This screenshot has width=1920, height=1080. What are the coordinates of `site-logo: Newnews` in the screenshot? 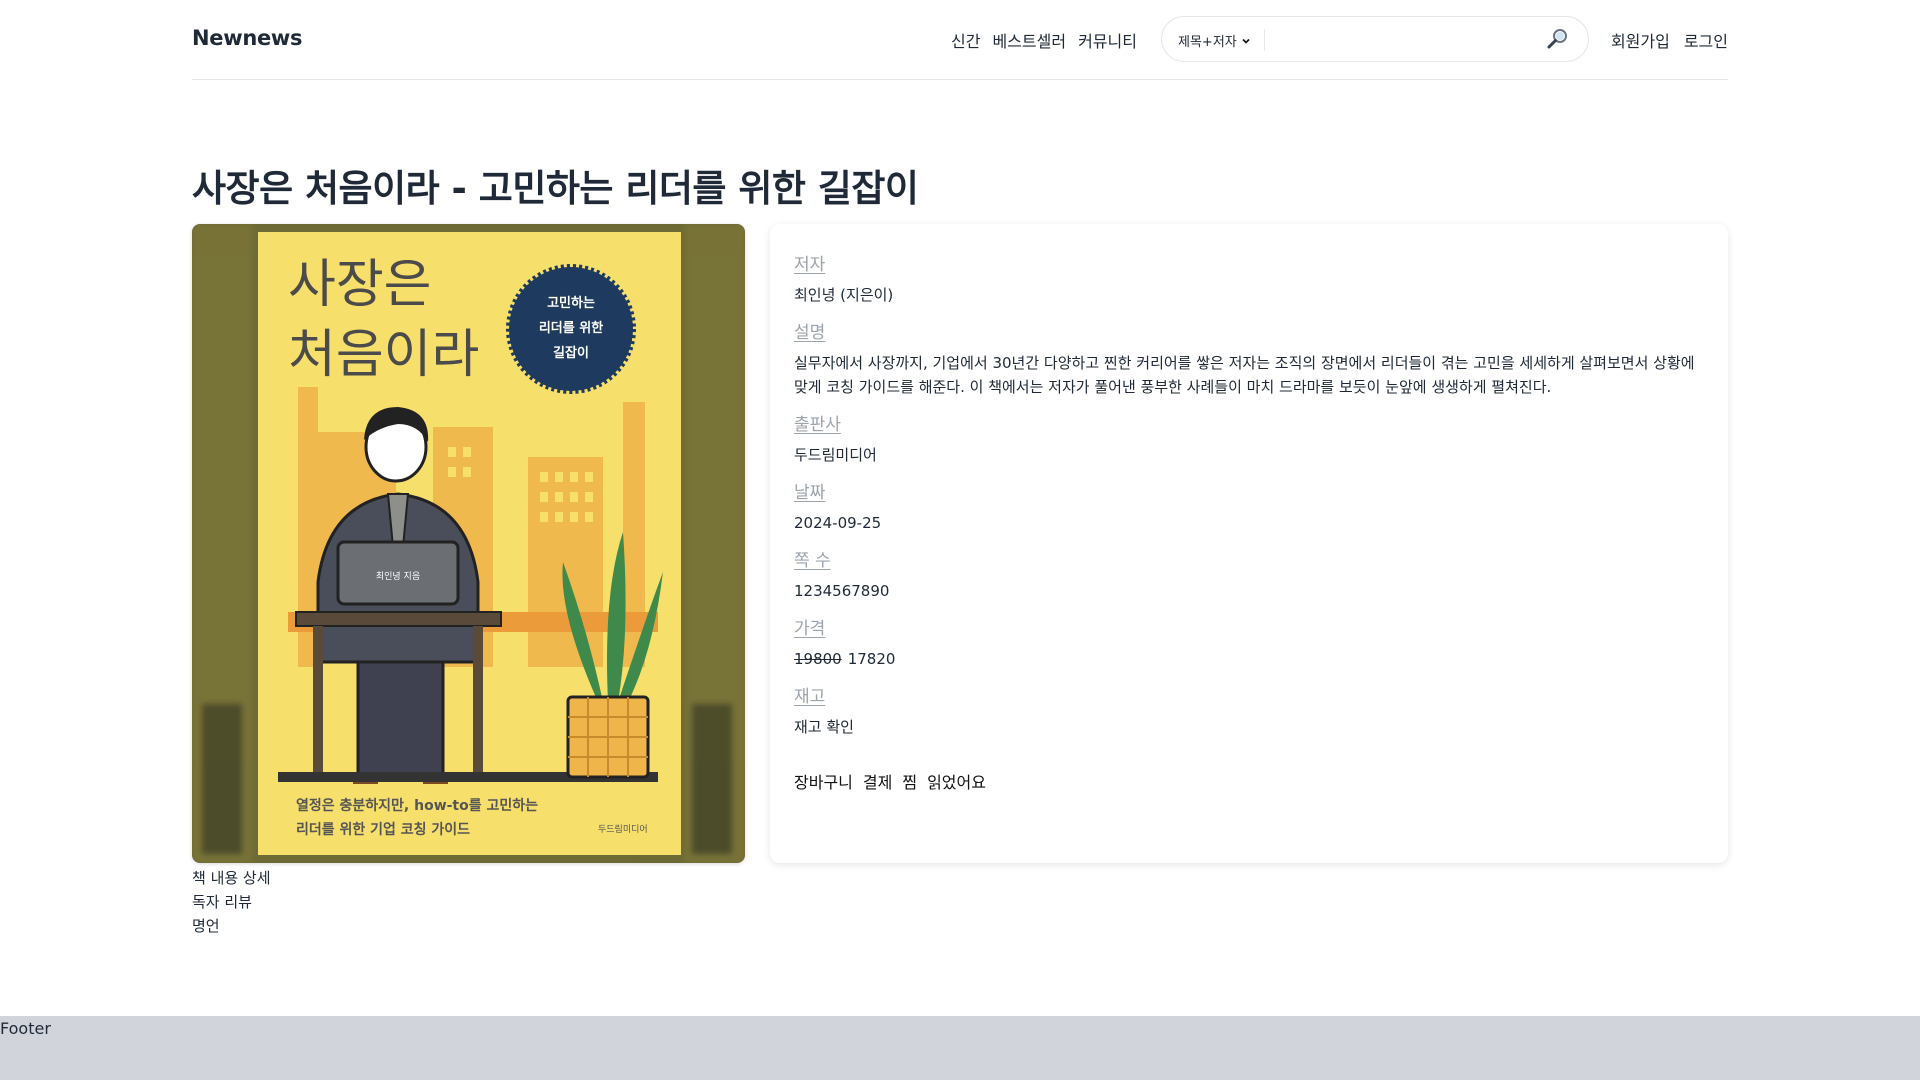 It's located at (247, 38).